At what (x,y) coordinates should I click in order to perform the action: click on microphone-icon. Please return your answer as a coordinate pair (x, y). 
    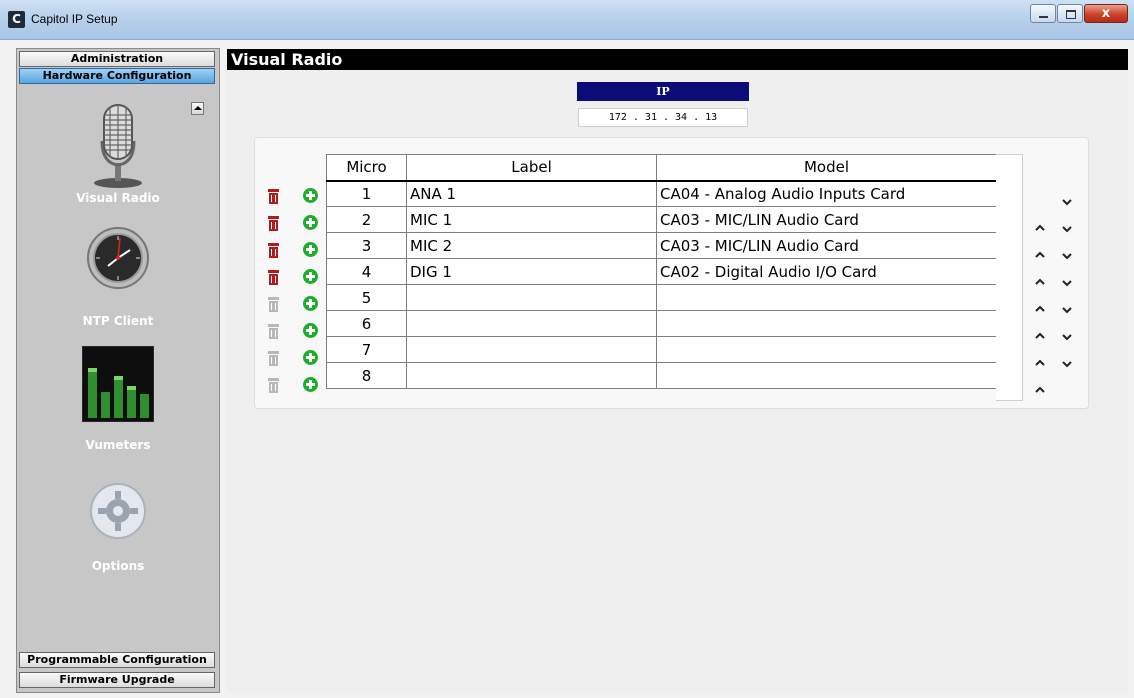
    Looking at the image, I should click on (118, 146).